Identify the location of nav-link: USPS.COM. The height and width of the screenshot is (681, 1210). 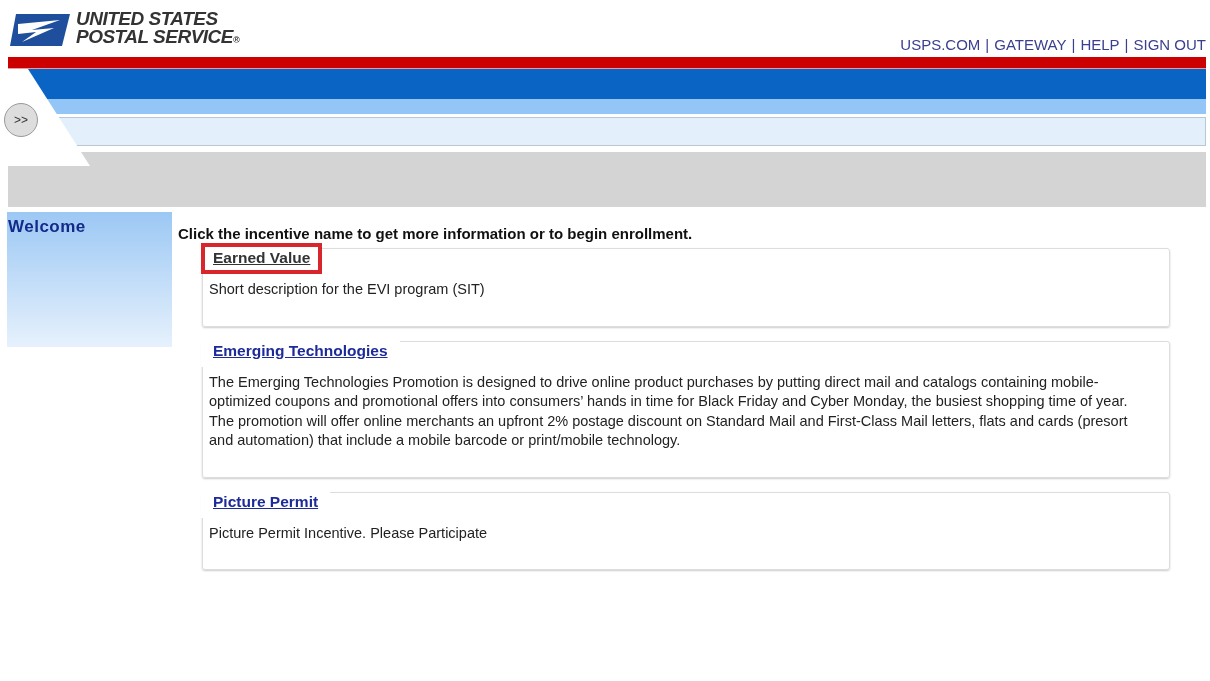
(940, 44).